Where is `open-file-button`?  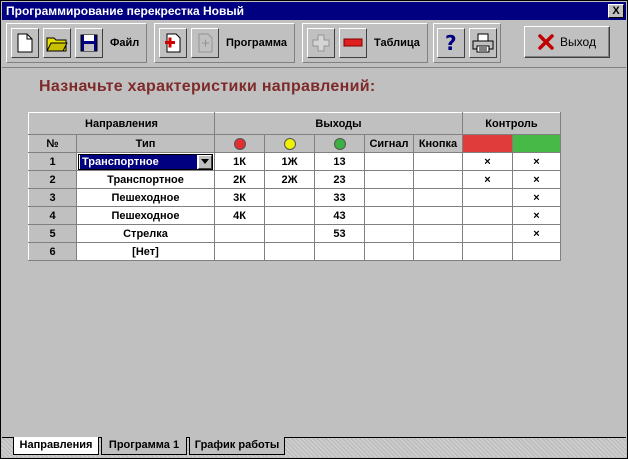
open-file-button is located at coordinates (57, 43).